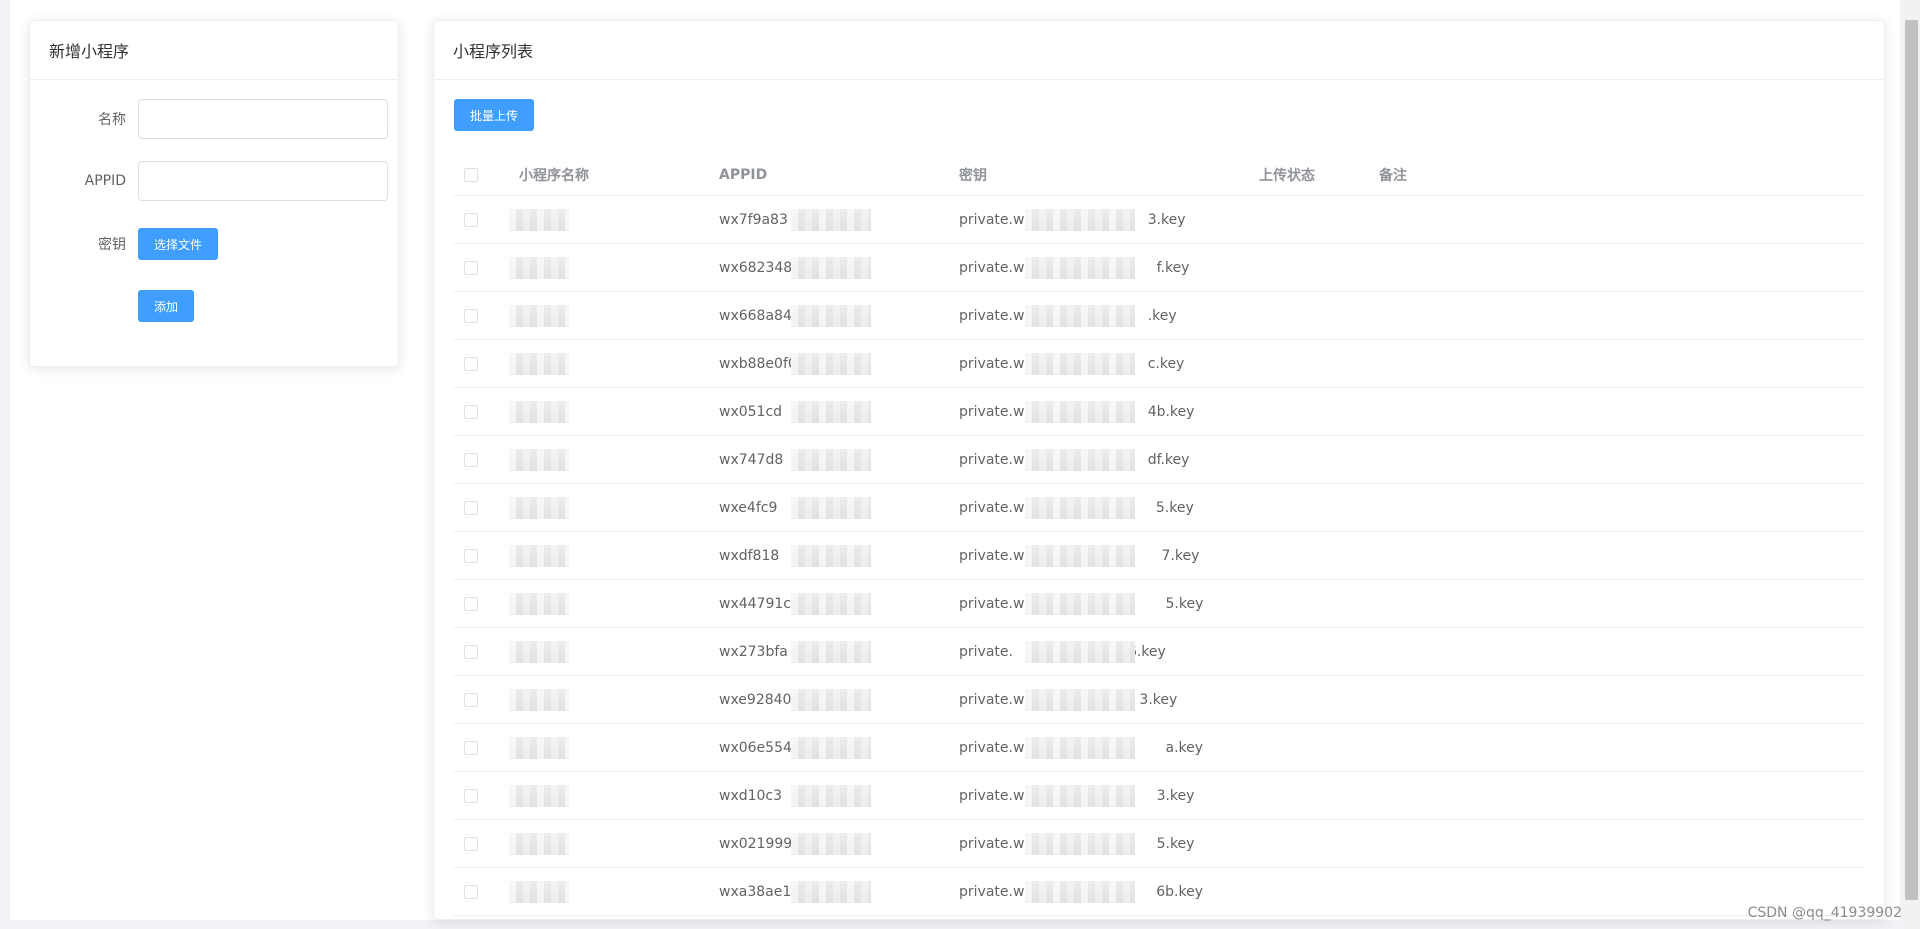 The width and height of the screenshot is (1920, 929). I want to click on table-row: wxe4fc9 private.wxe 5.key, so click(1159, 508).